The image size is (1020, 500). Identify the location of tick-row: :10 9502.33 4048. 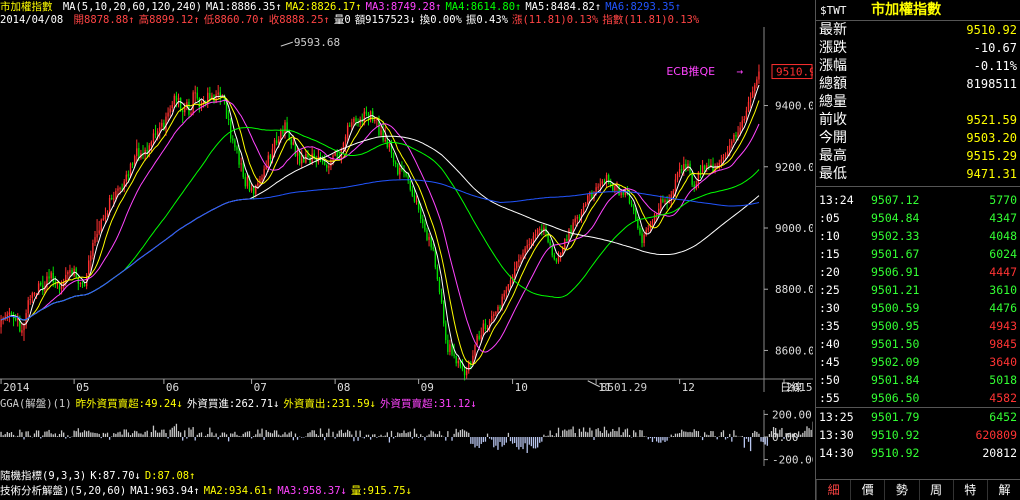
(918, 236).